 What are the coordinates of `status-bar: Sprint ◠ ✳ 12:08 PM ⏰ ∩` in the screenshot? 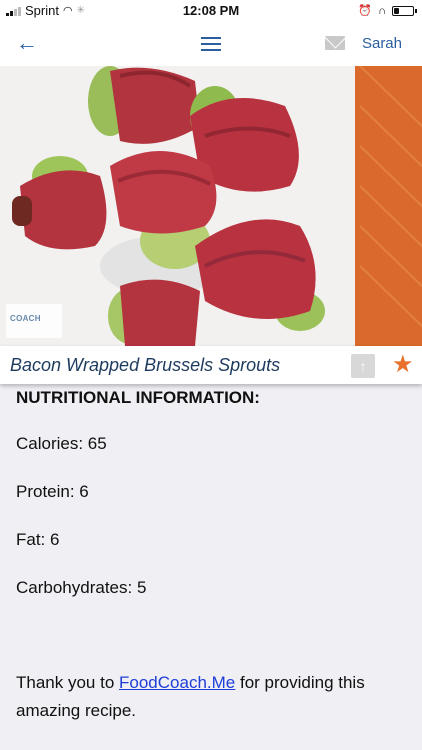 It's located at (211, 11).